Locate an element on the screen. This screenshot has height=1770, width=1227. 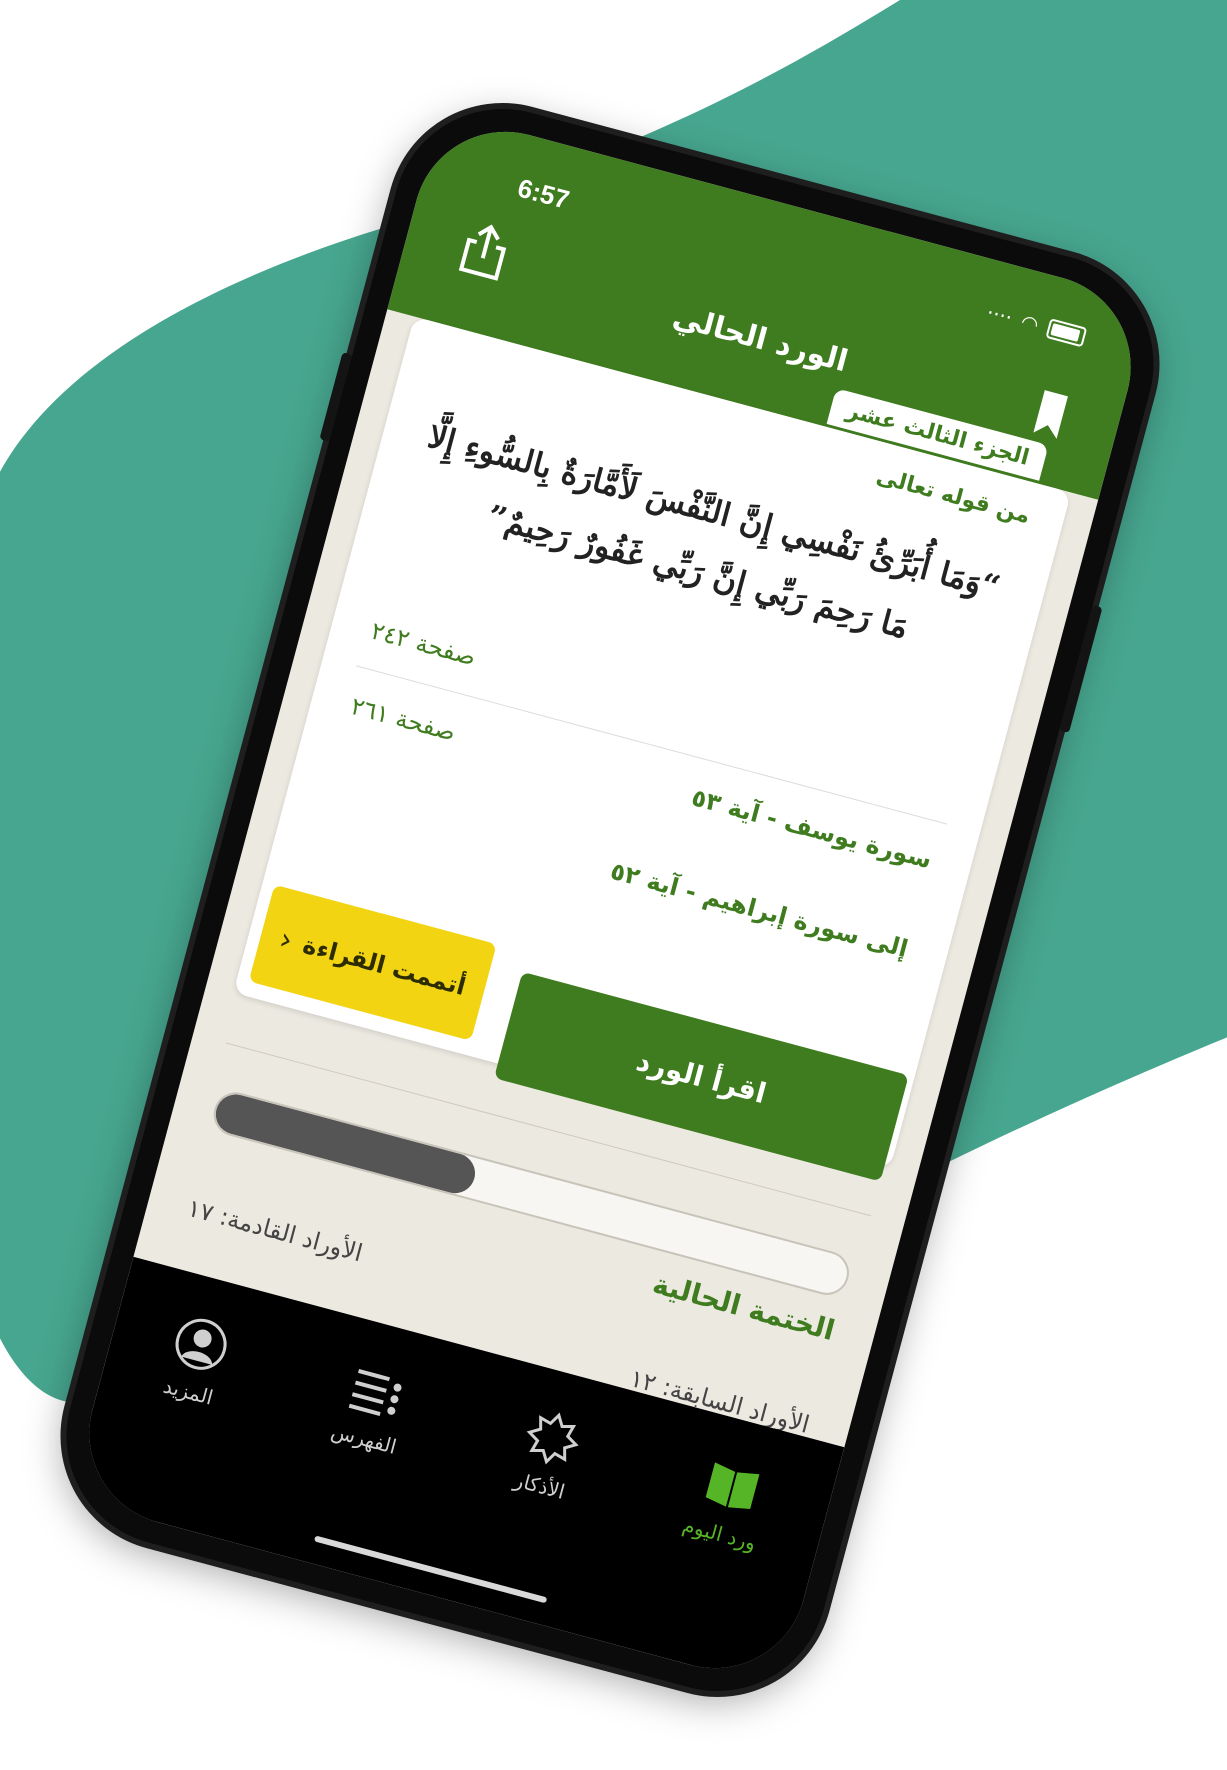
tab-today-wird: ورد اليوم is located at coordinates (727, 1503).